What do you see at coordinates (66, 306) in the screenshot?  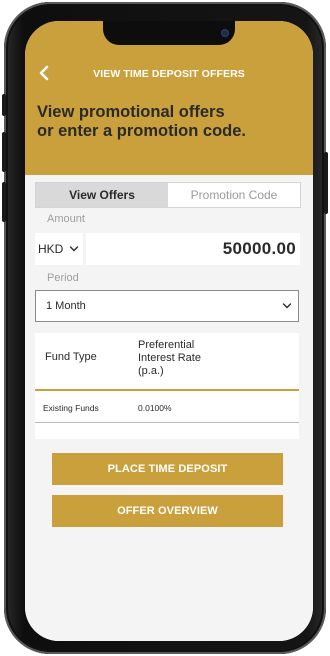 I see `period-value: 1 Month` at bounding box center [66, 306].